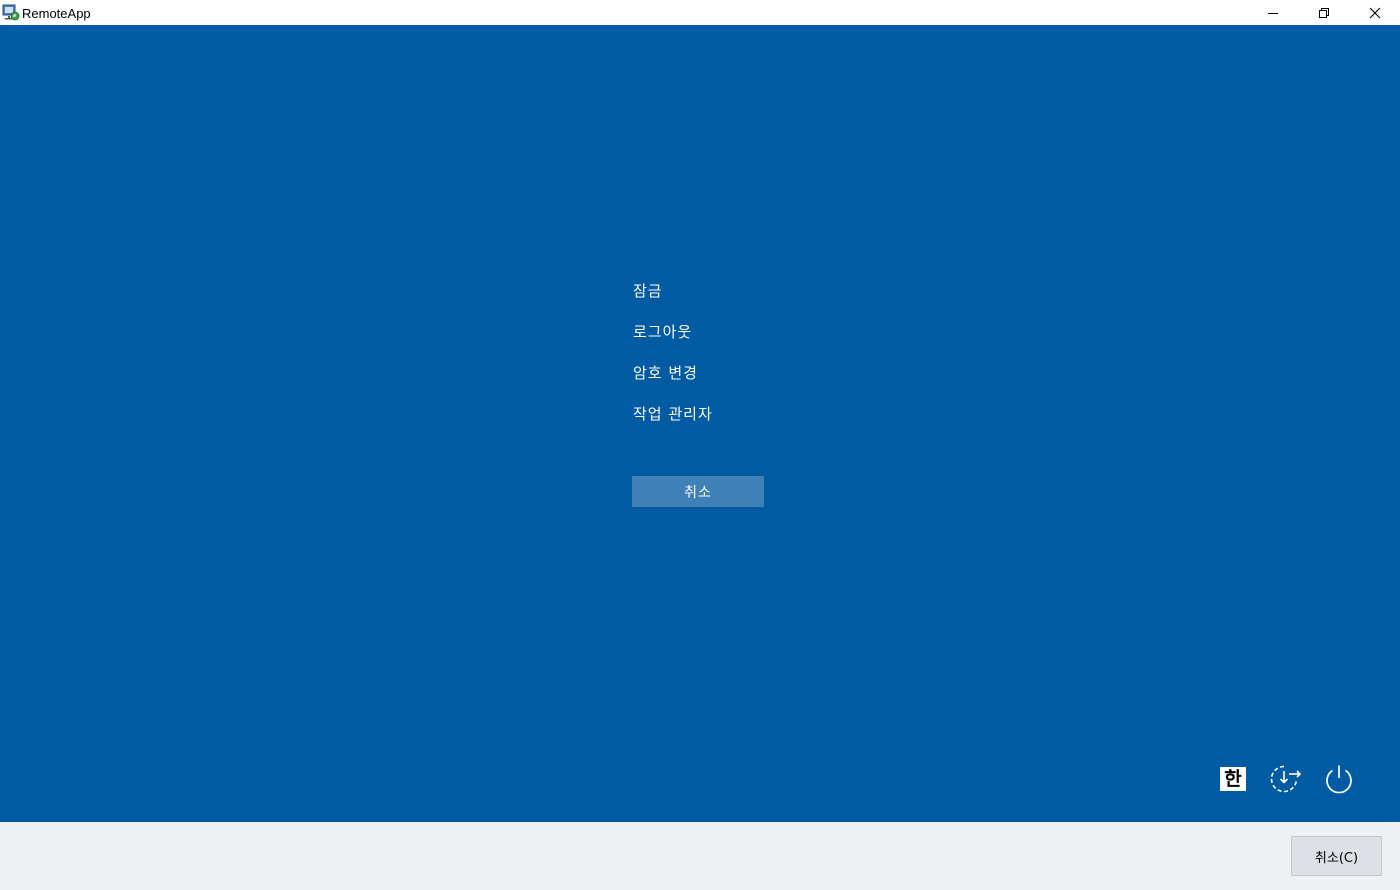 This screenshot has height=890, width=1400. Describe the element at coordinates (1336, 856) in the screenshot. I see `footer-cancel-button: 취소(C)` at that location.